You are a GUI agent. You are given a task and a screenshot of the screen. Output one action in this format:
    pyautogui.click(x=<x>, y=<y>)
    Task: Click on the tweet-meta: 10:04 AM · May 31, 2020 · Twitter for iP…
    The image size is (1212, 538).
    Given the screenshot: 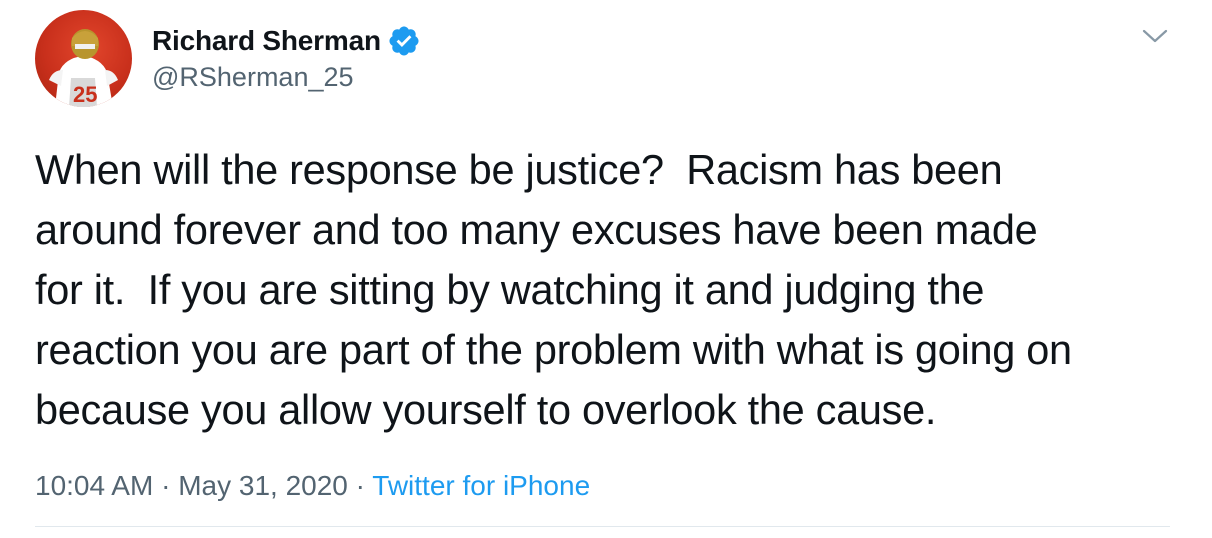 What is the action you would take?
    pyautogui.click(x=312, y=486)
    